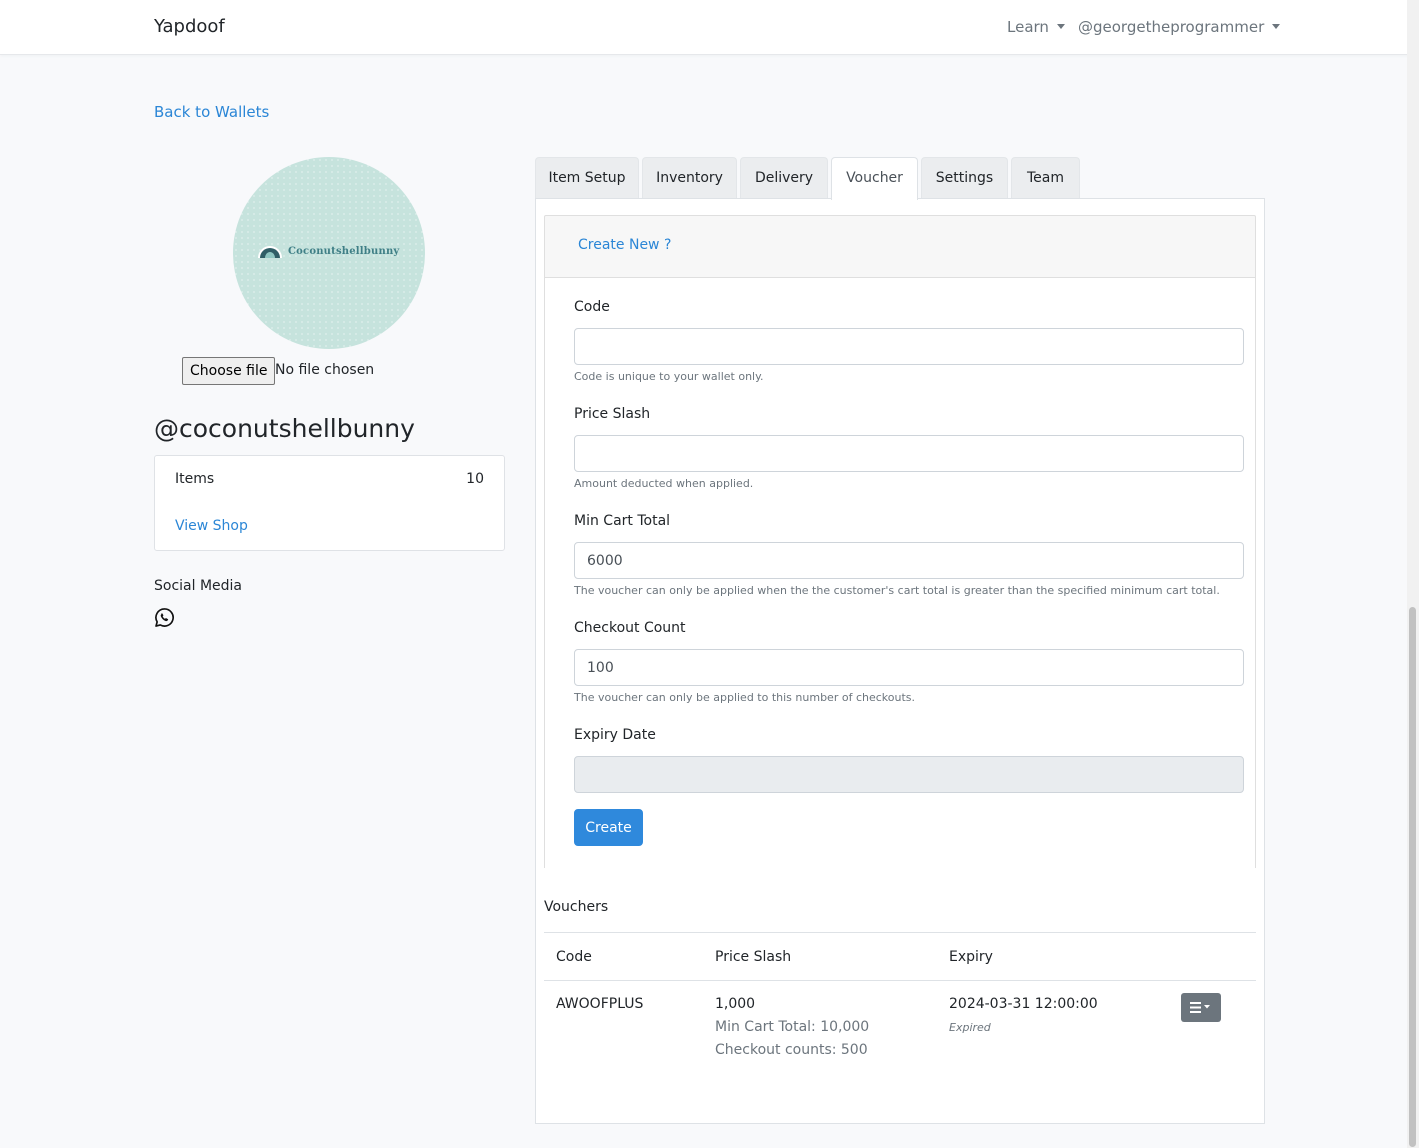  I want to click on whatsapp-icon, so click(164, 617).